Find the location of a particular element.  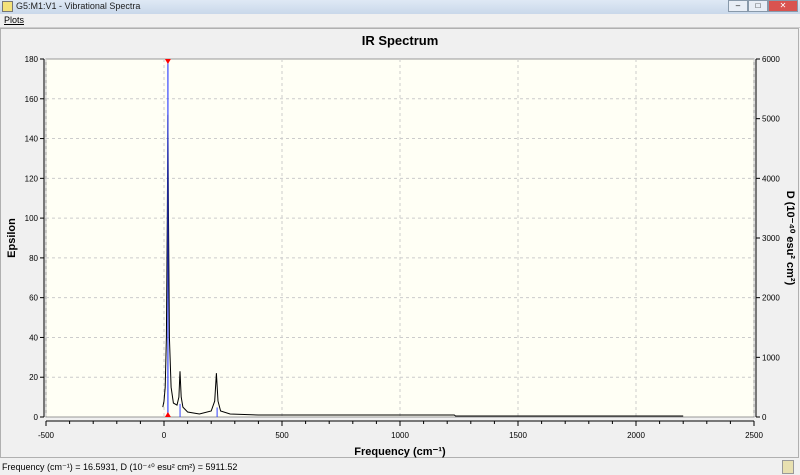

y-tick-label: 20 is located at coordinates (33, 377).